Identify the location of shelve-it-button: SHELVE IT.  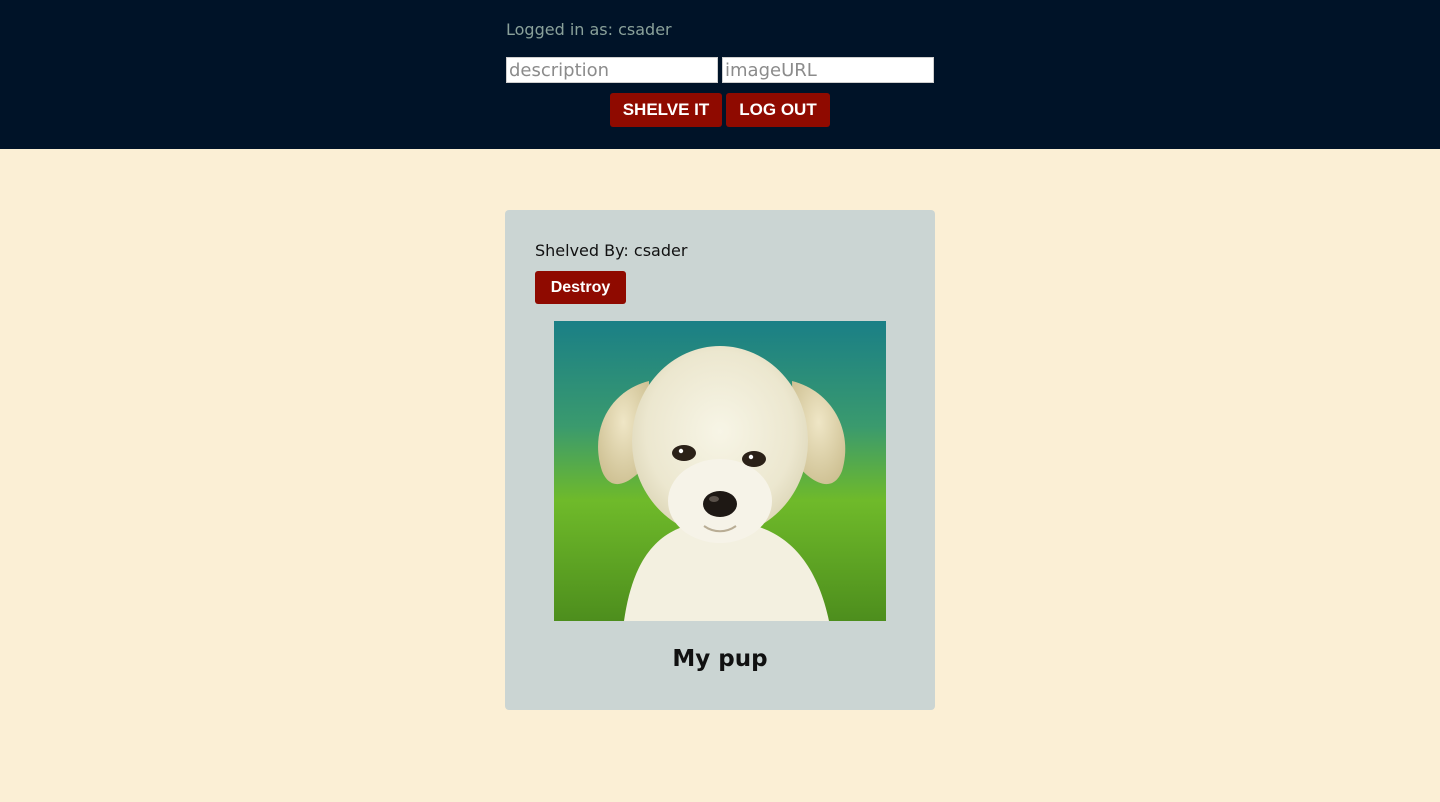
(666, 110).